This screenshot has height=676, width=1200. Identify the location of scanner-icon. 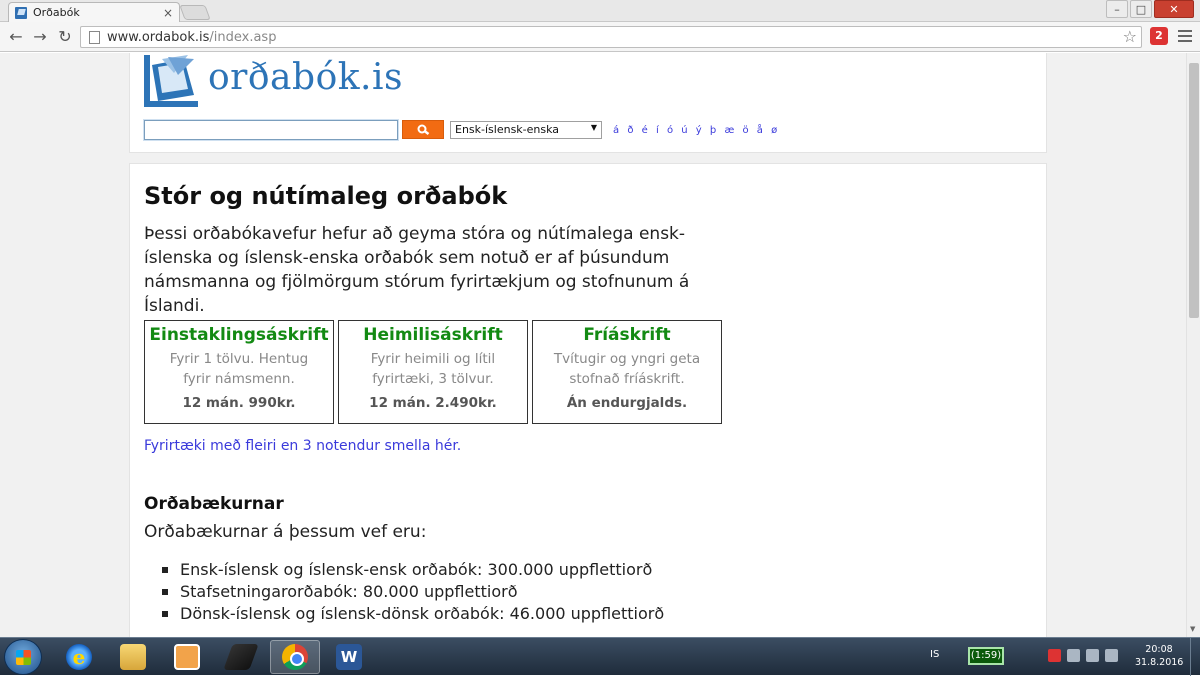
(241, 657).